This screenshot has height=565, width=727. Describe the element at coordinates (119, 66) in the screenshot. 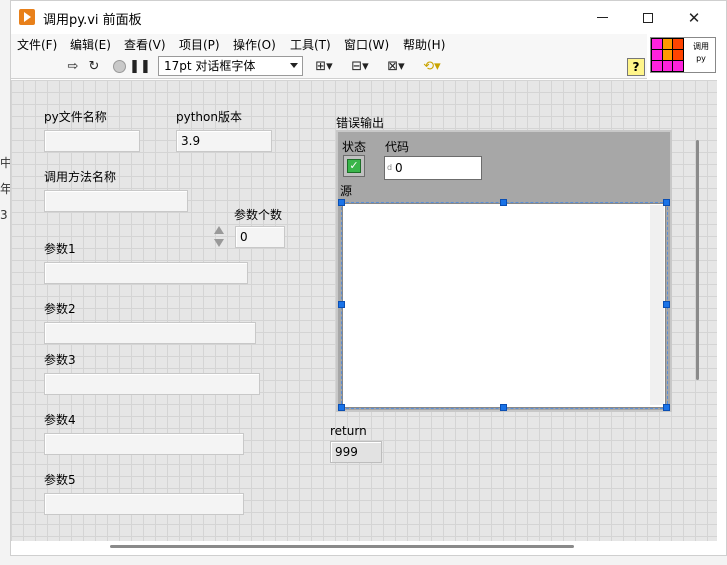

I see `abort-icon` at that location.